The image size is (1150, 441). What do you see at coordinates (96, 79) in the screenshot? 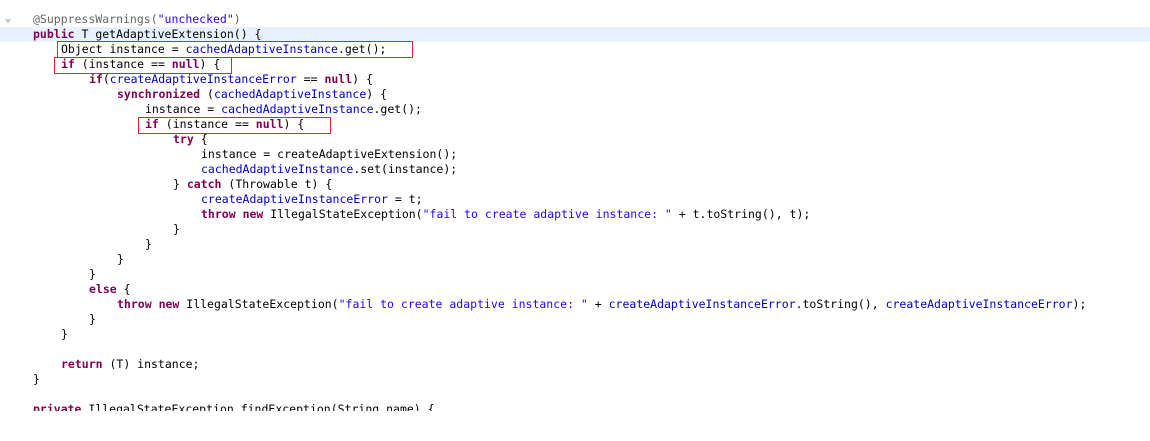
I see `code-token: if` at bounding box center [96, 79].